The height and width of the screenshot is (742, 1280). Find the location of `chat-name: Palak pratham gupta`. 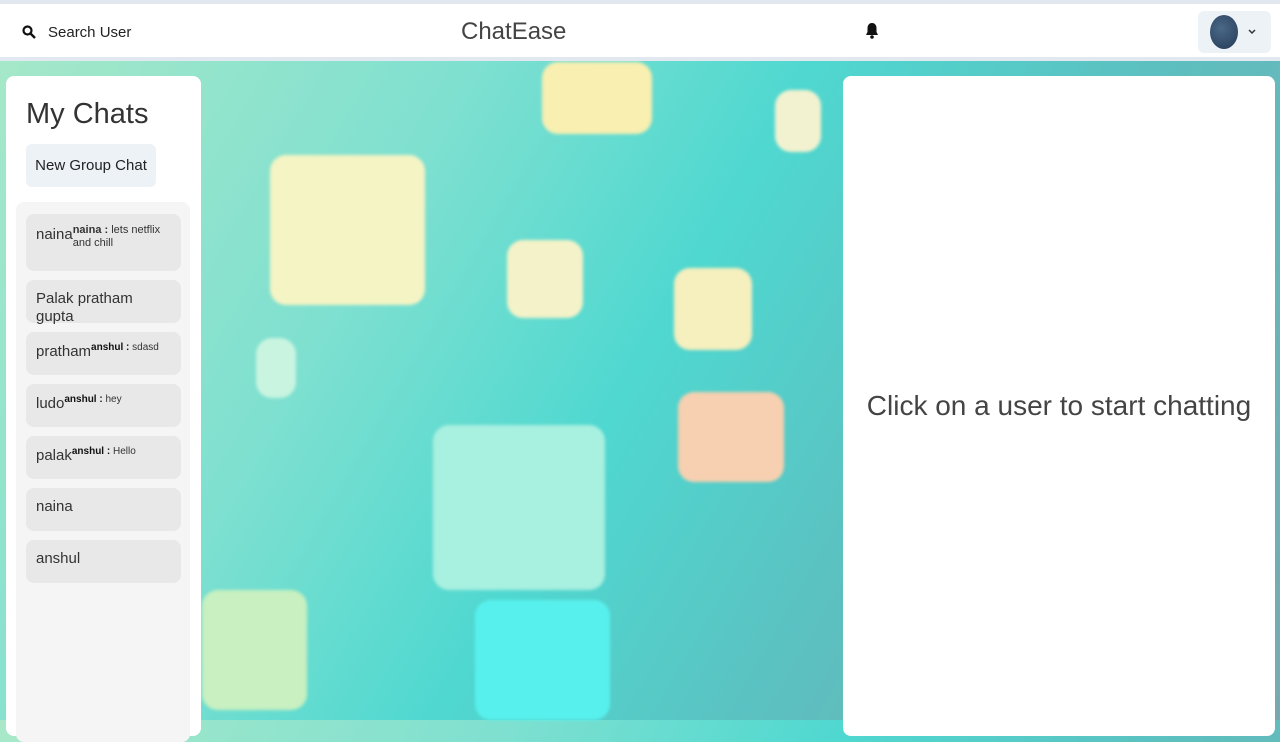

chat-name: Palak pratham gupta is located at coordinates (84, 307).